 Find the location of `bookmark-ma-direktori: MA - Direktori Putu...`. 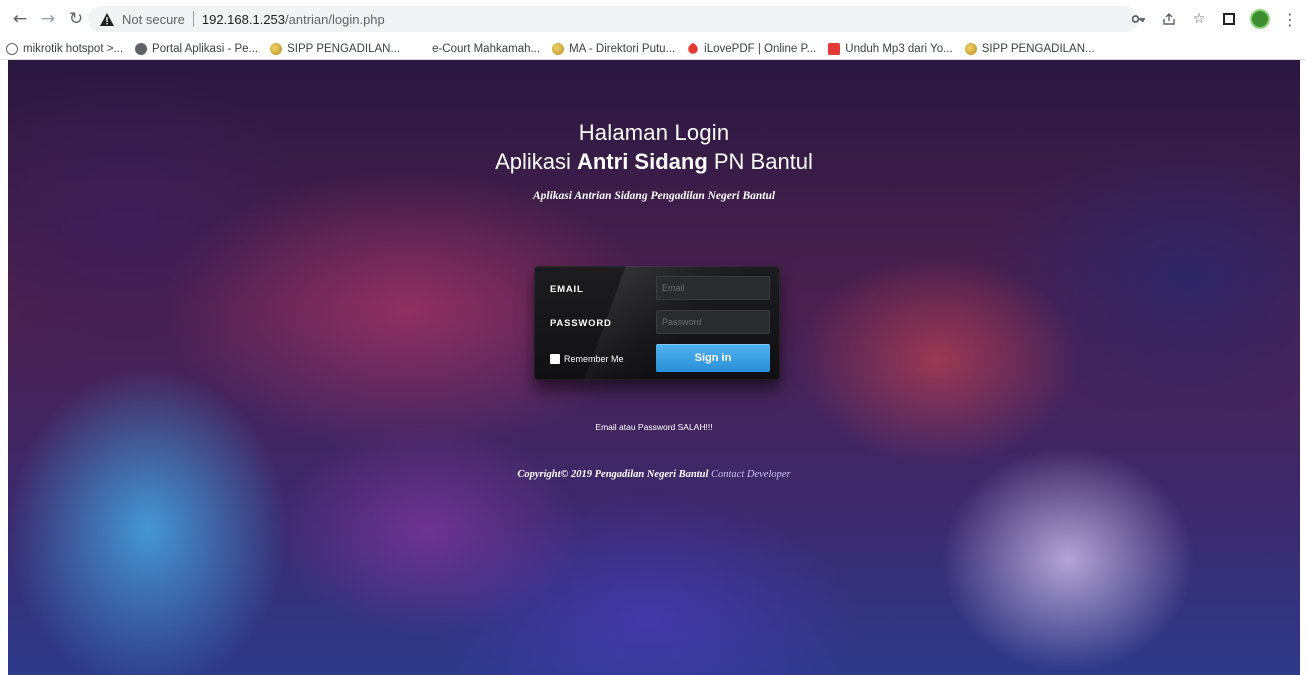

bookmark-ma-direktori: MA - Direktori Putu... is located at coordinates (613, 49).